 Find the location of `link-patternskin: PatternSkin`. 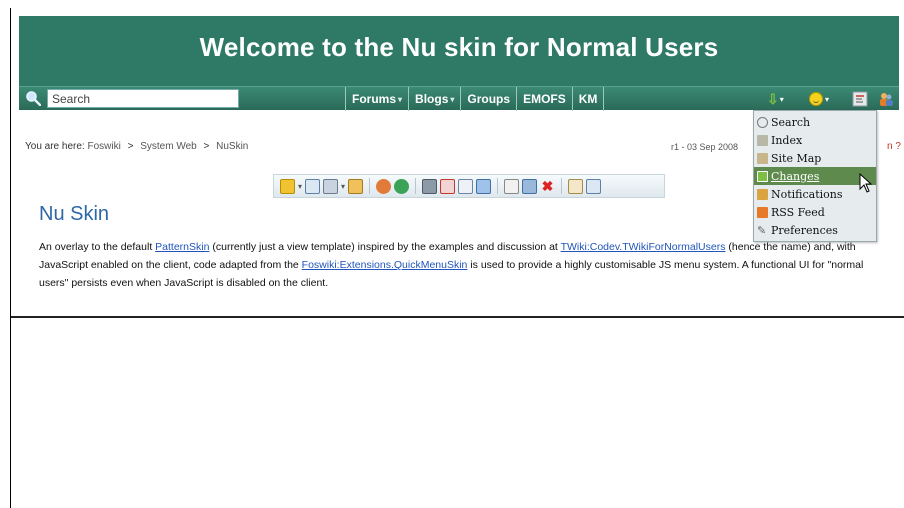

link-patternskin: PatternSkin is located at coordinates (182, 247).